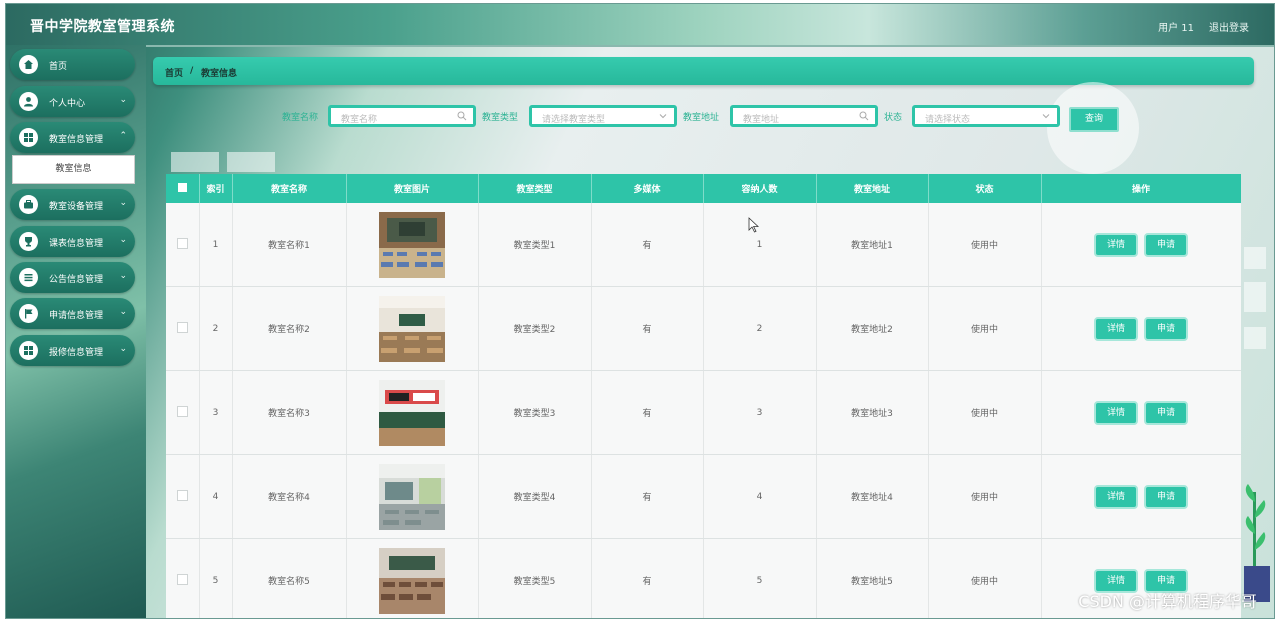 Image resolution: width=1277 pixels, height=619 pixels. I want to click on chevron-down-icon, so click(1046, 117).